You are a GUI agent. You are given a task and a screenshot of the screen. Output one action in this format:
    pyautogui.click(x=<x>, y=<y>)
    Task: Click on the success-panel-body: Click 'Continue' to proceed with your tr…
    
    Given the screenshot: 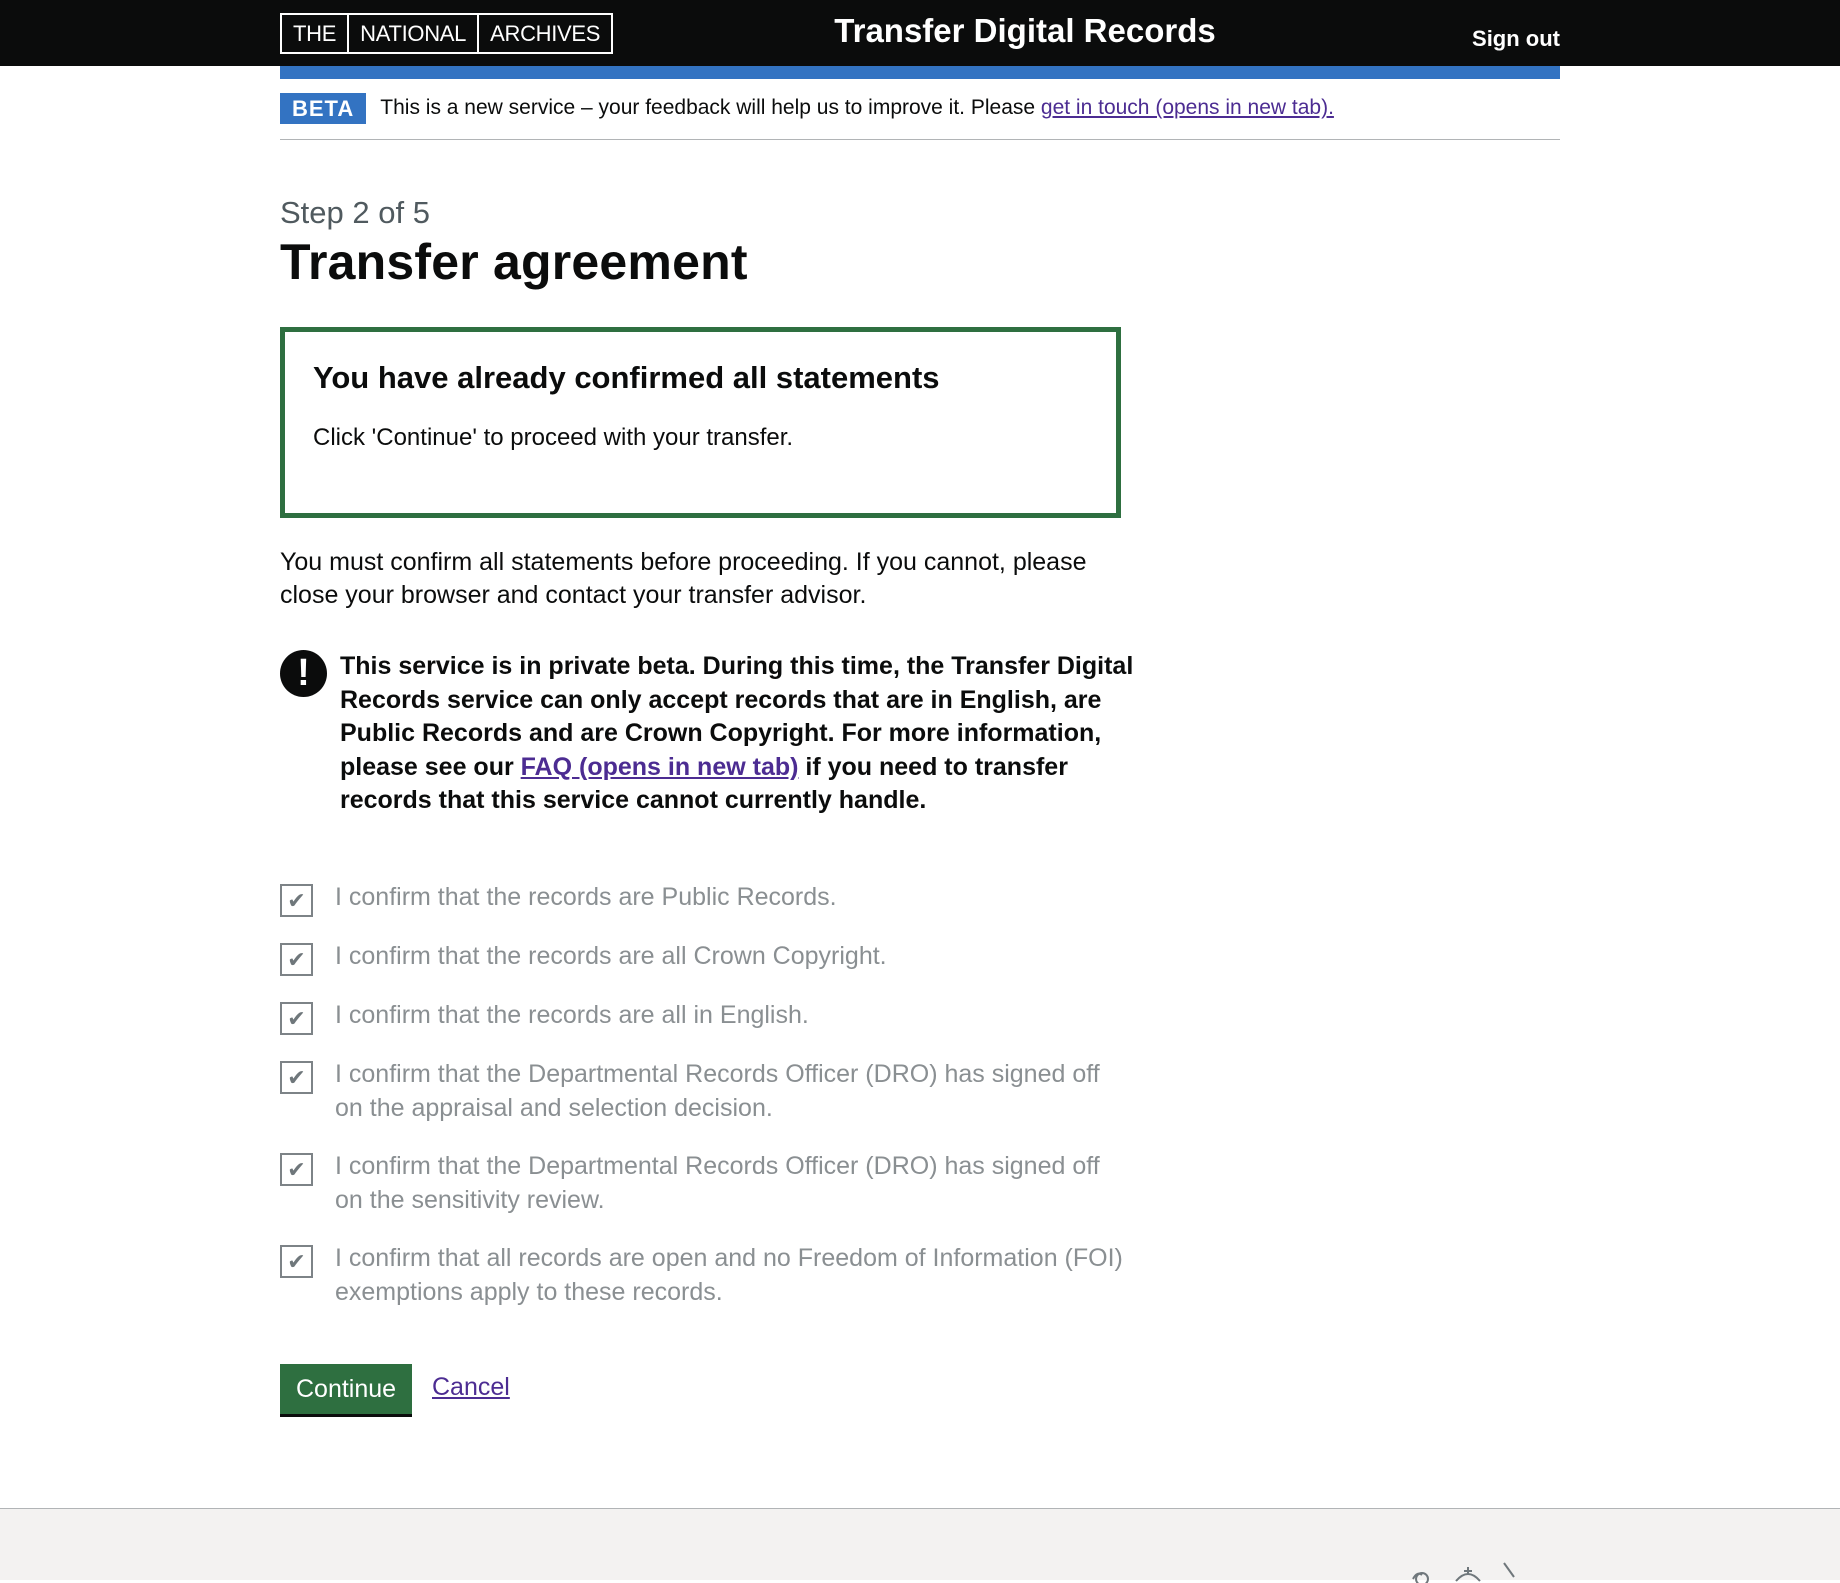 What is the action you would take?
    pyautogui.click(x=553, y=437)
    